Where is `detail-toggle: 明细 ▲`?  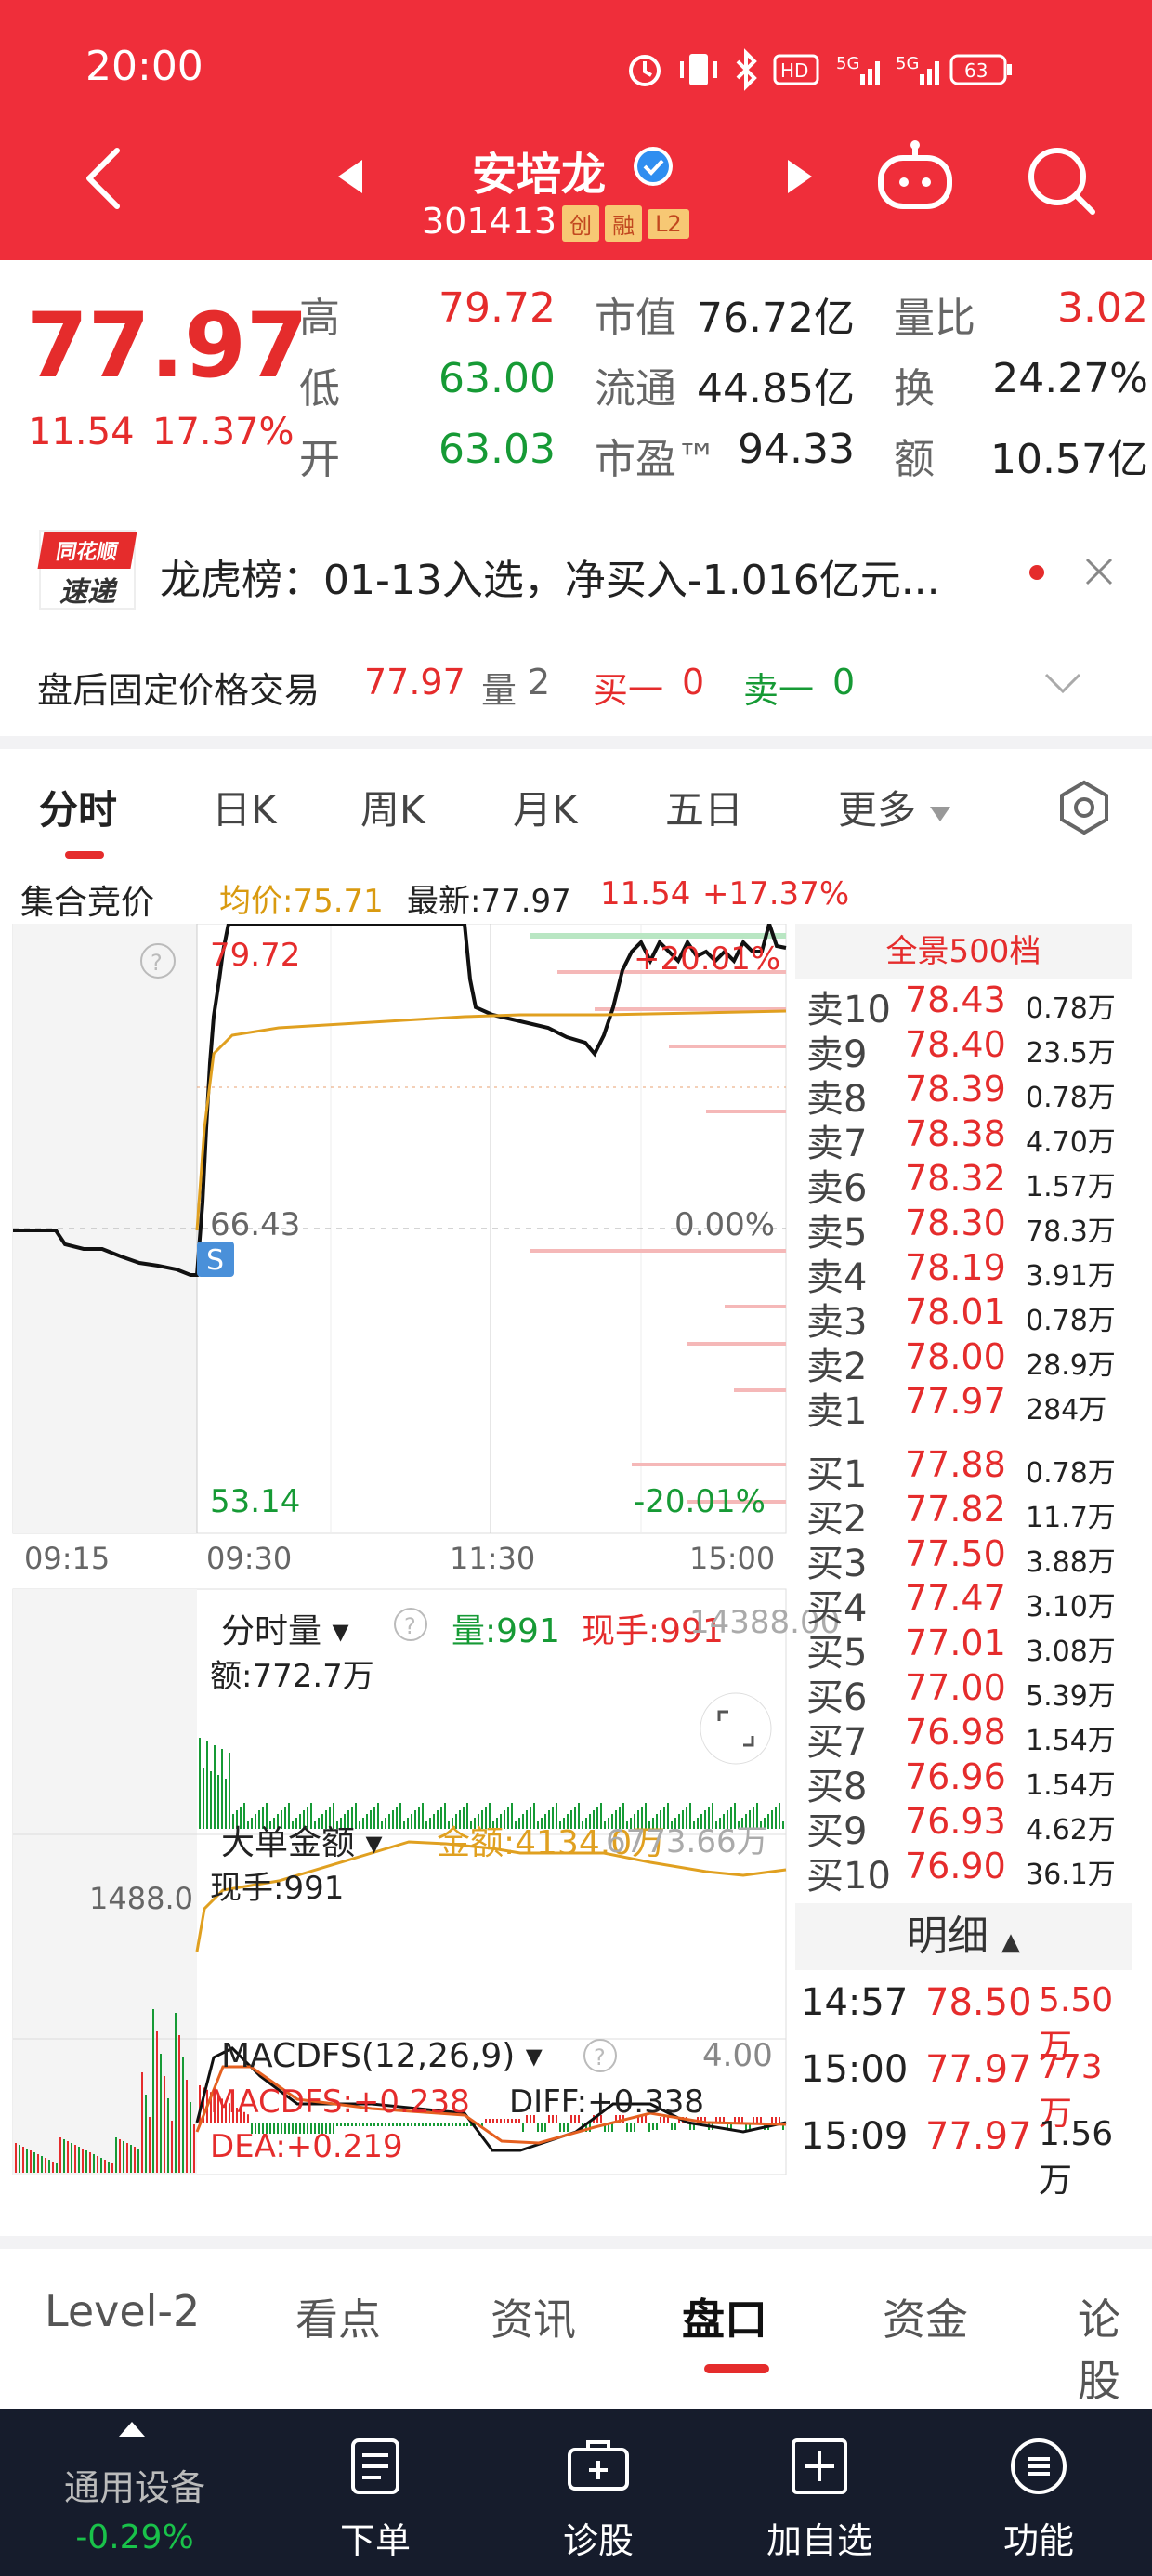
detail-toggle: 明细 ▲ is located at coordinates (963, 1936).